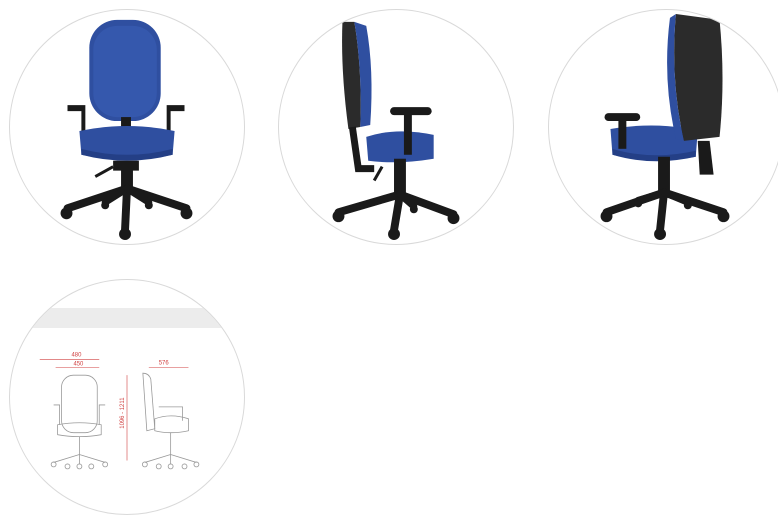  I want to click on chair-dimensions-icon: 480 450 576 1096 - 1211, so click(119, 411).